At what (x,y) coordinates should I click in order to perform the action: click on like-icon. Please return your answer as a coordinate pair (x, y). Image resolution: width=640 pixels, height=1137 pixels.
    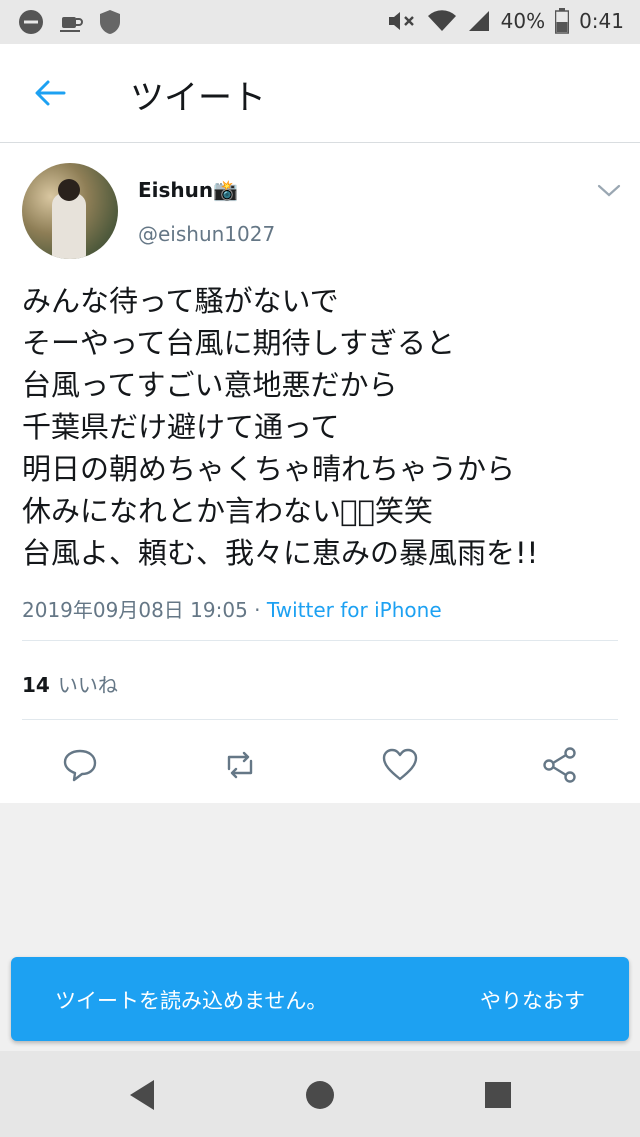
    Looking at the image, I should click on (400, 765).